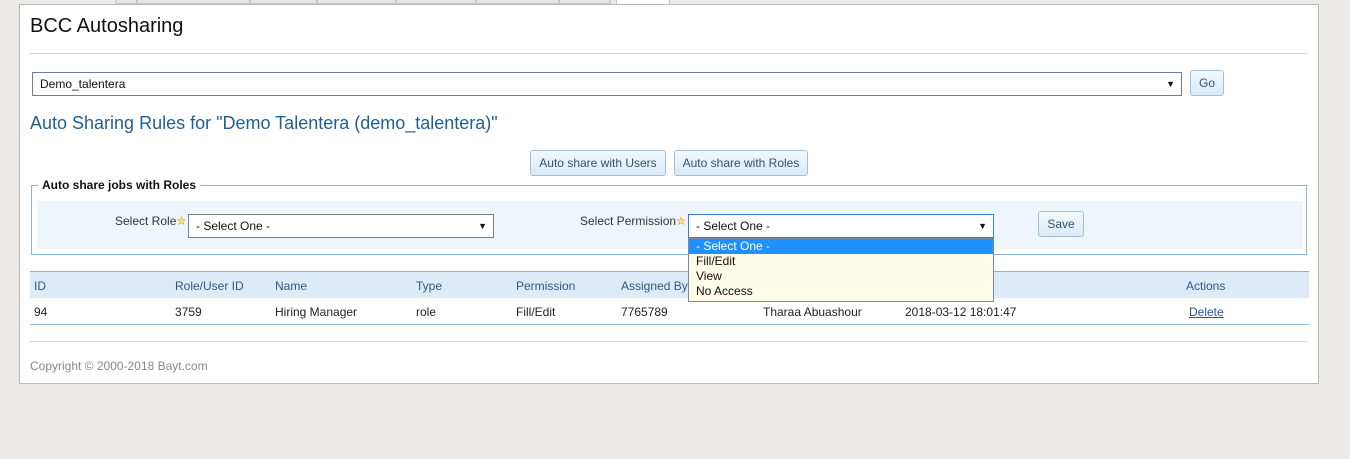  Describe the element at coordinates (545, 286) in the screenshot. I see `col-header-permission: Permission` at that location.